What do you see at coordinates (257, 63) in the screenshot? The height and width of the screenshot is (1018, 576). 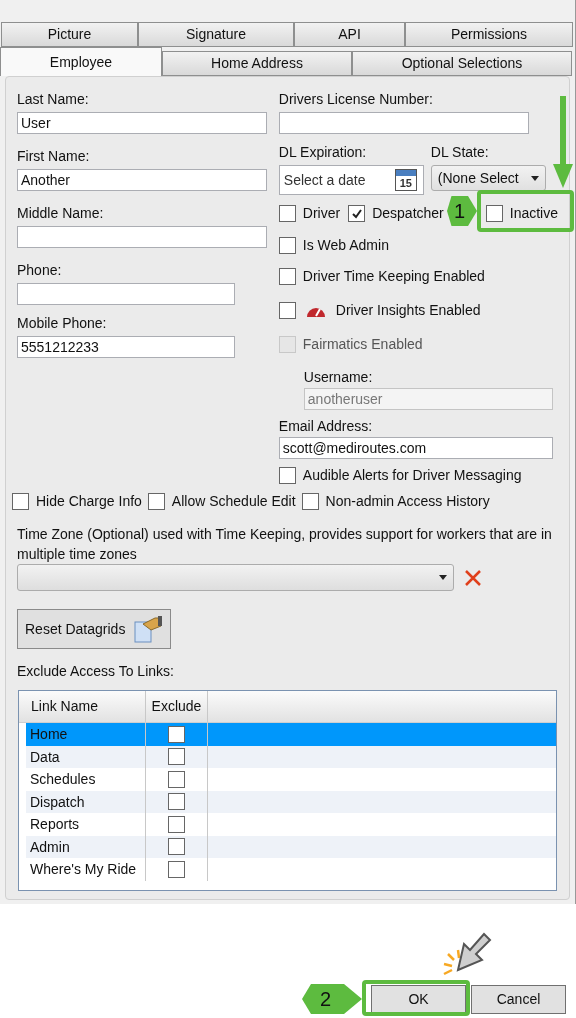 I see `tab: Home Address` at bounding box center [257, 63].